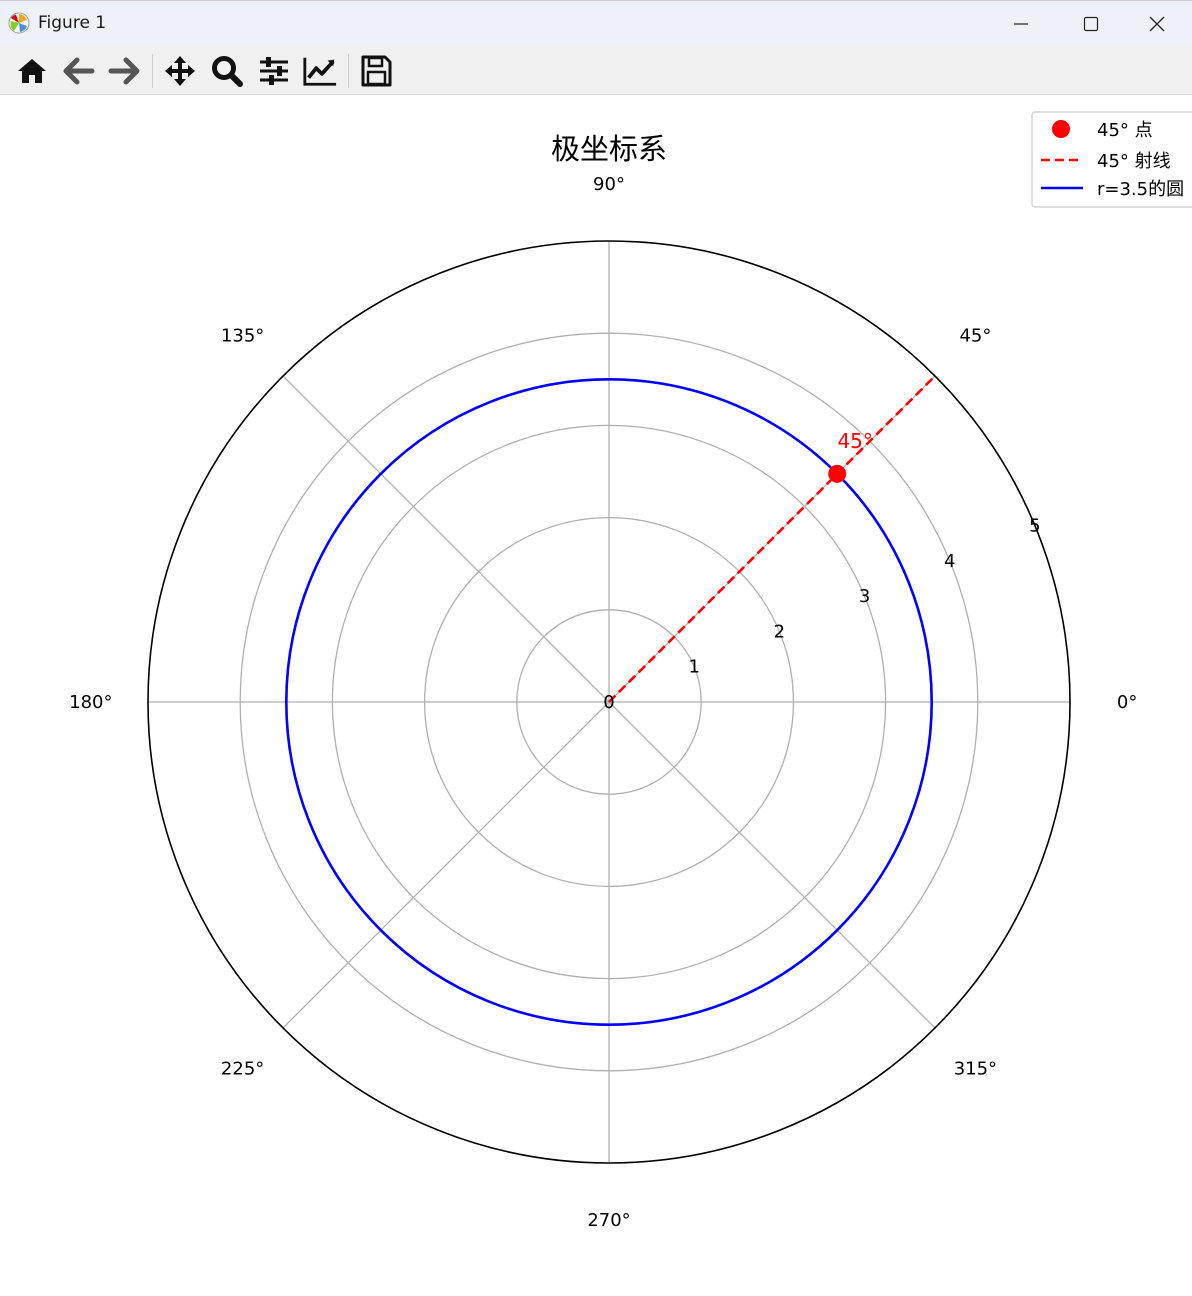 The image size is (1192, 1296). Describe the element at coordinates (596, 70) in the screenshot. I see `navigation-toolbar` at that location.